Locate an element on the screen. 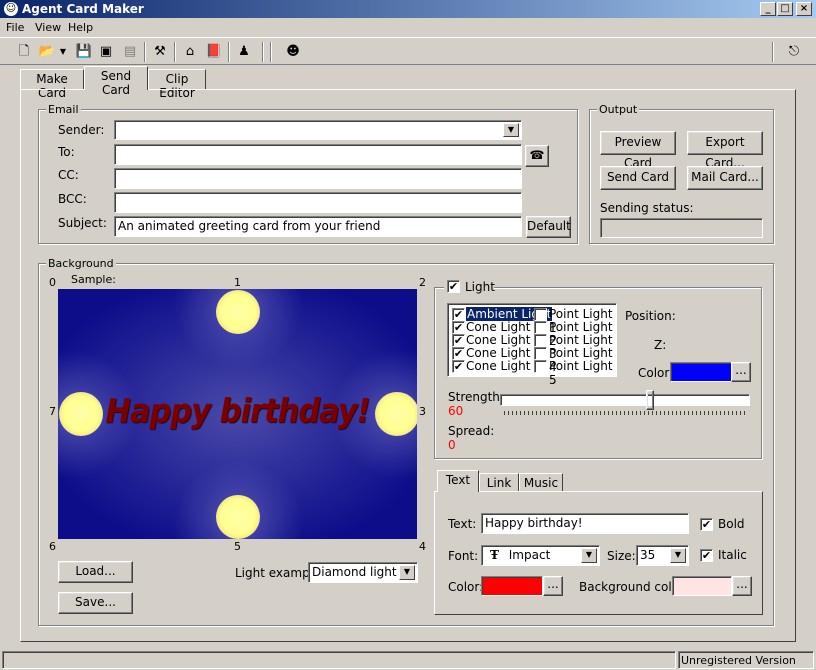 This screenshot has width=816, height=670. cone-light-4-checkbox: ✔ is located at coordinates (458, 366).